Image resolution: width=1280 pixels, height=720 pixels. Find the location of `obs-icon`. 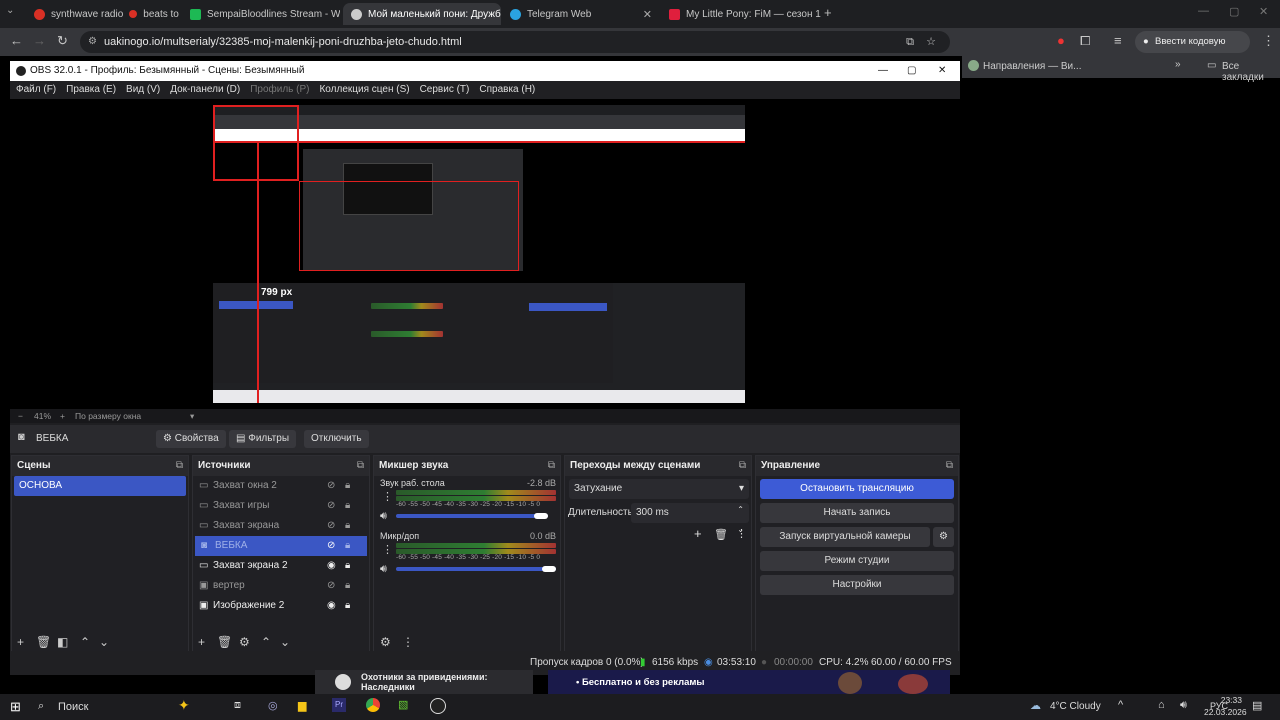

obs-icon is located at coordinates (438, 706).